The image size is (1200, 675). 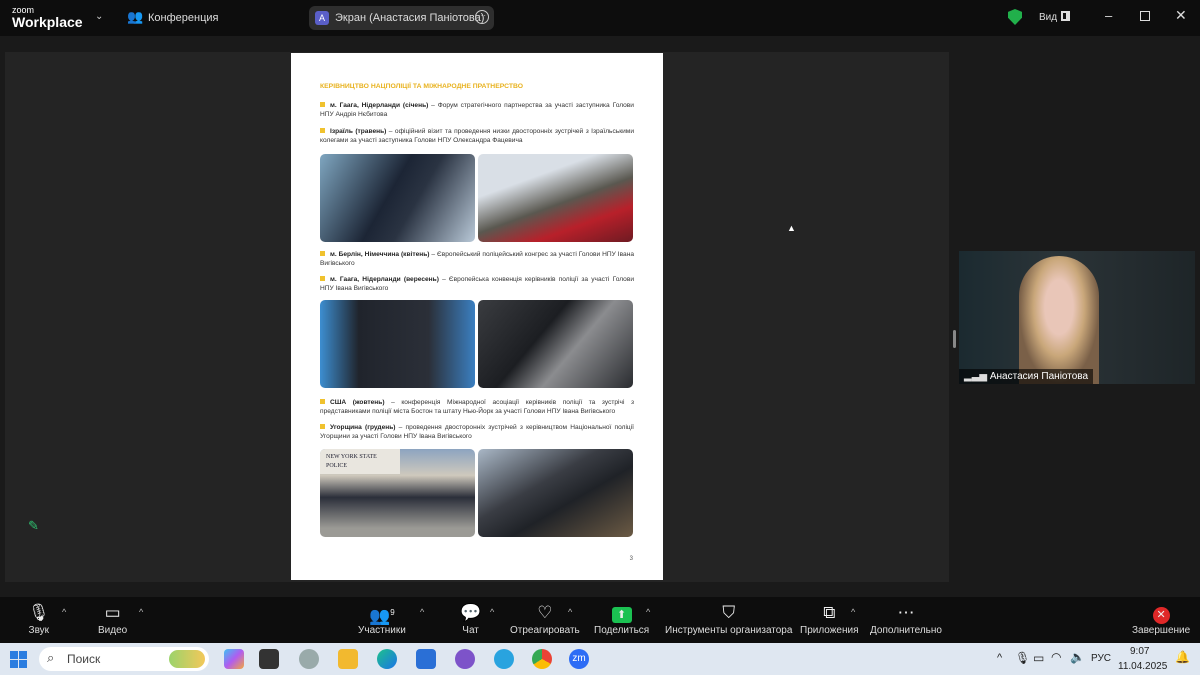 What do you see at coordinates (1015, 17) in the screenshot?
I see `shield-icon` at bounding box center [1015, 17].